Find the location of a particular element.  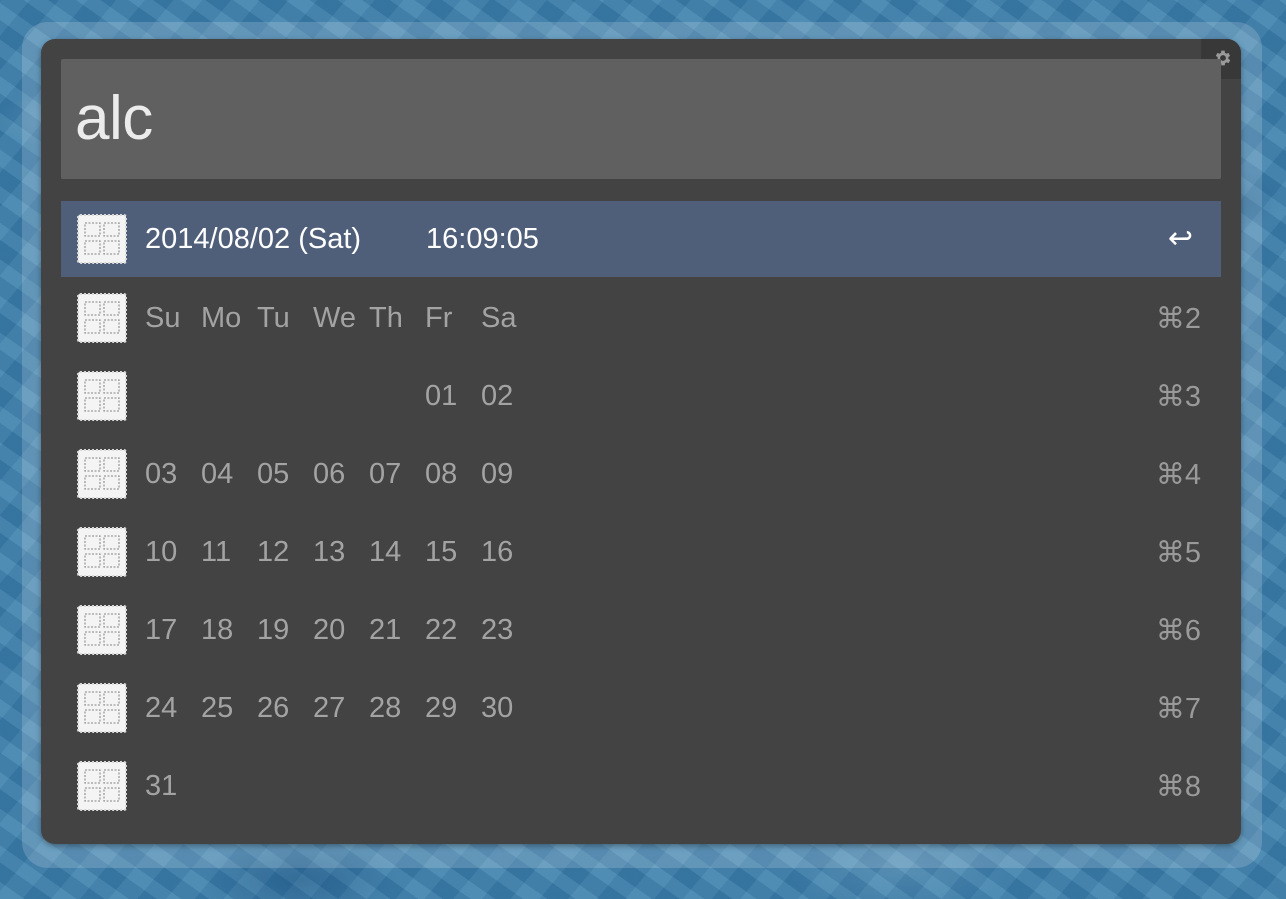

result-row-week: 10 11 12 13 14 15 16 ⌘5 is located at coordinates (641, 552).